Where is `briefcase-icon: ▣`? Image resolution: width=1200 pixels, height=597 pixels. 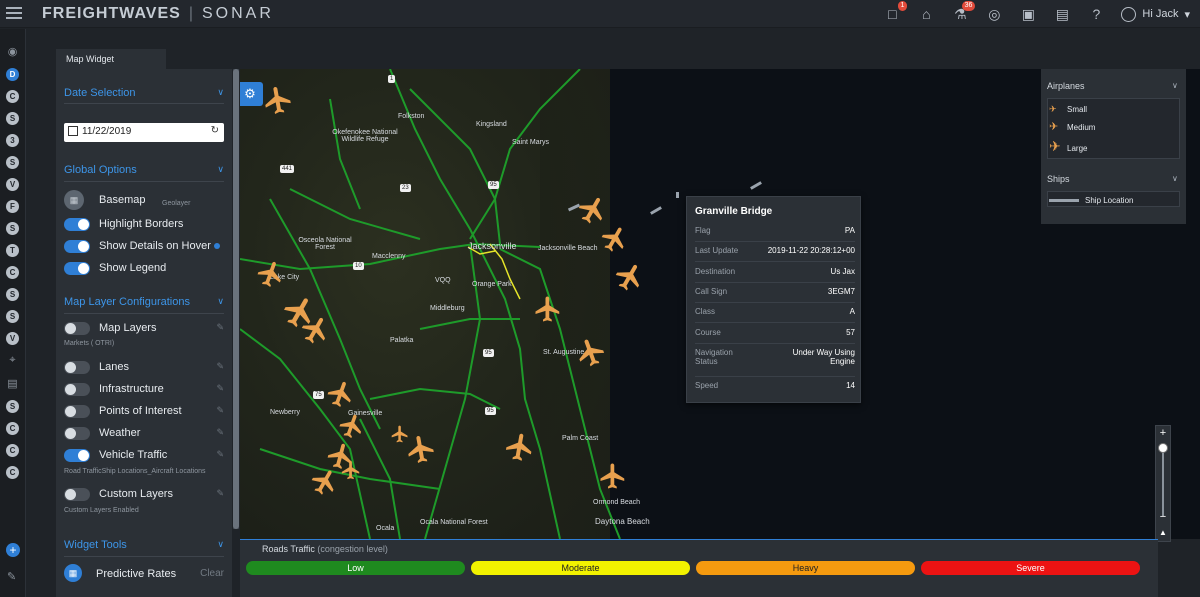
briefcase-icon: ▣ is located at coordinates (1028, 14).